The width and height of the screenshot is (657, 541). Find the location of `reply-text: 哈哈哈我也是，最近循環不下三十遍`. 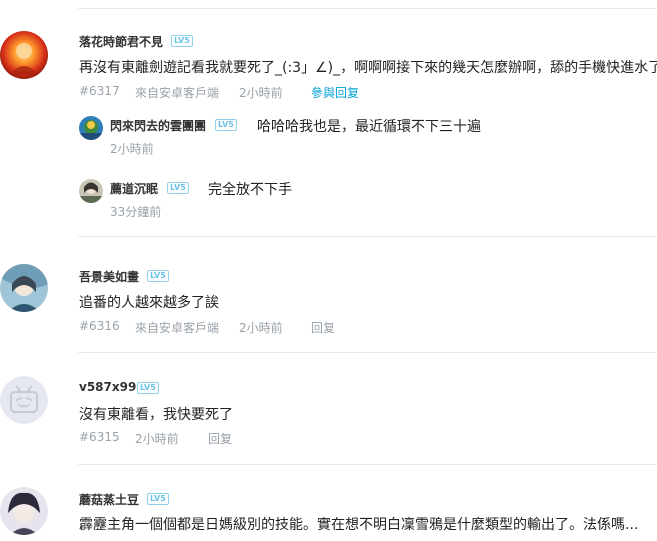

reply-text: 哈哈哈我也是，最近循環不下三十遍 is located at coordinates (369, 127).